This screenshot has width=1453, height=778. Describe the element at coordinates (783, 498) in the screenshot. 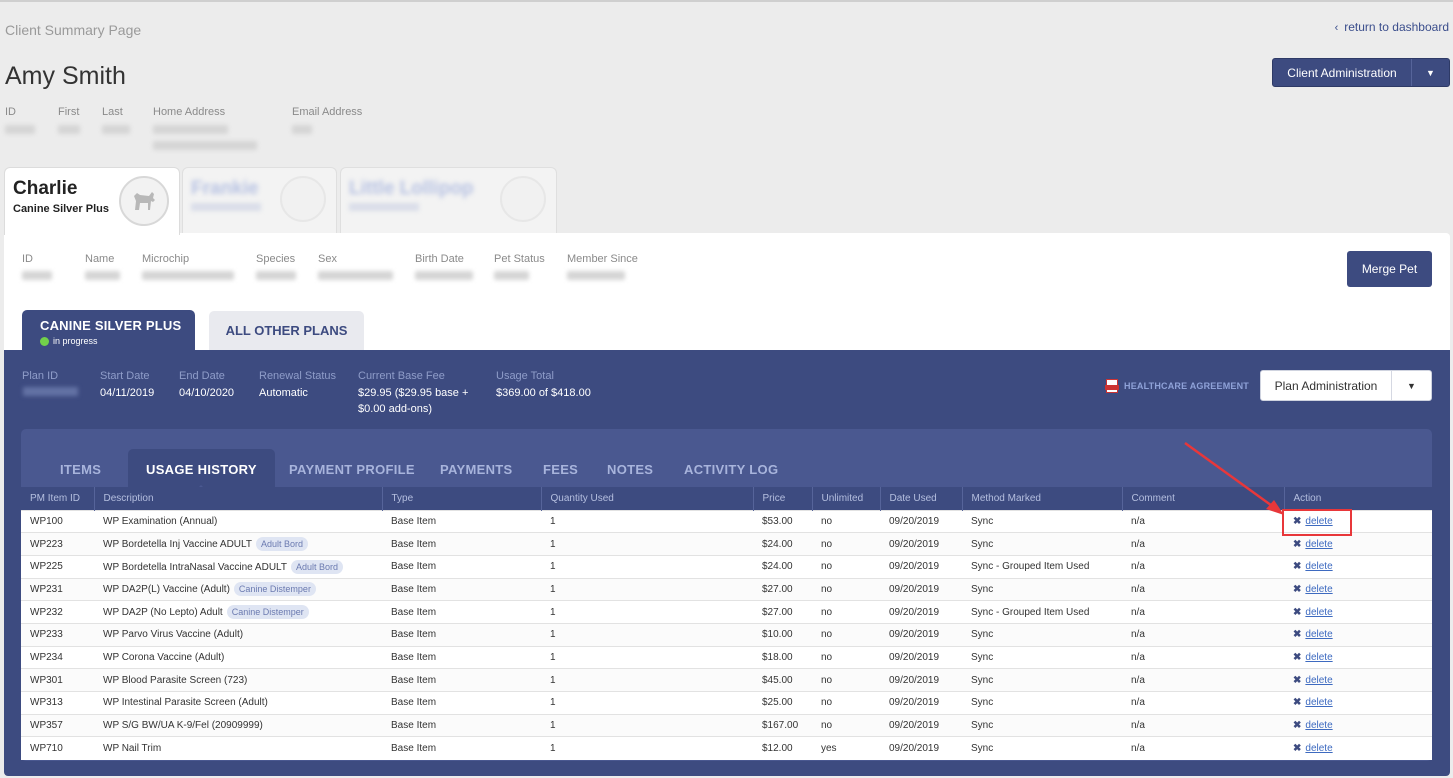

I see `column-header: Price` at that location.